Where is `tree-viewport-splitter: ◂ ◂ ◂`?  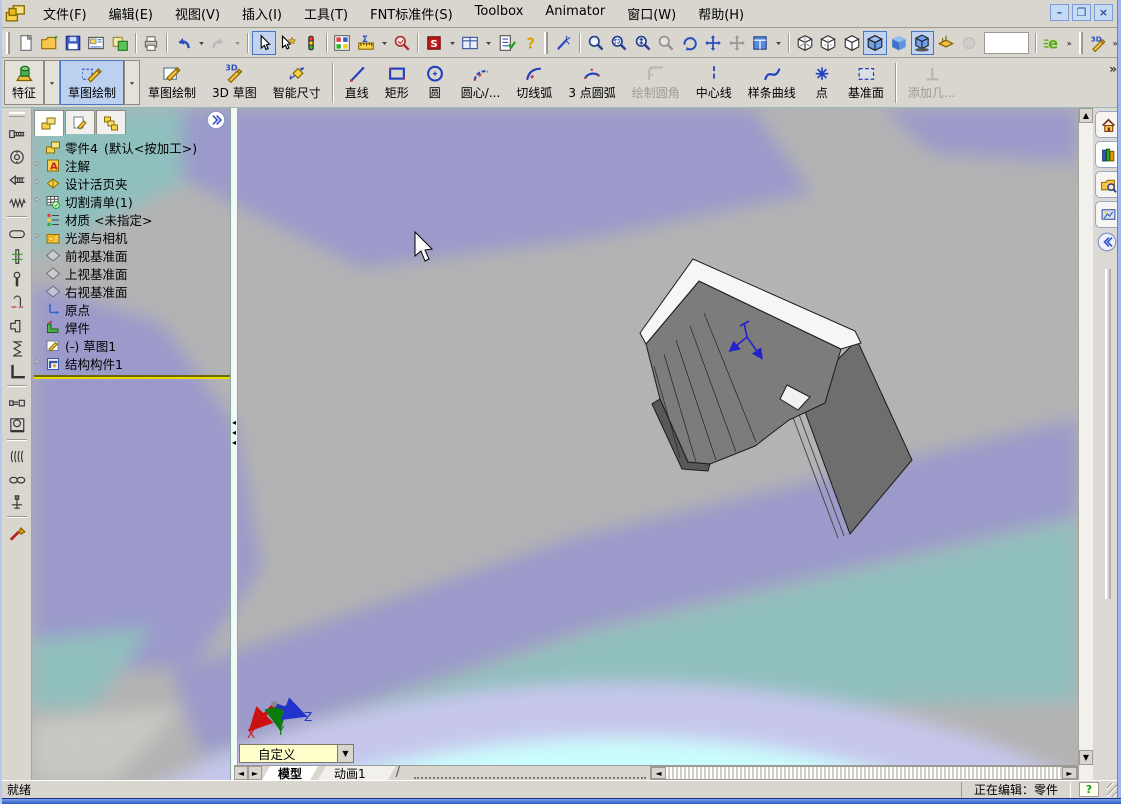 tree-viewport-splitter: ◂ ◂ ◂ is located at coordinates (234, 444).